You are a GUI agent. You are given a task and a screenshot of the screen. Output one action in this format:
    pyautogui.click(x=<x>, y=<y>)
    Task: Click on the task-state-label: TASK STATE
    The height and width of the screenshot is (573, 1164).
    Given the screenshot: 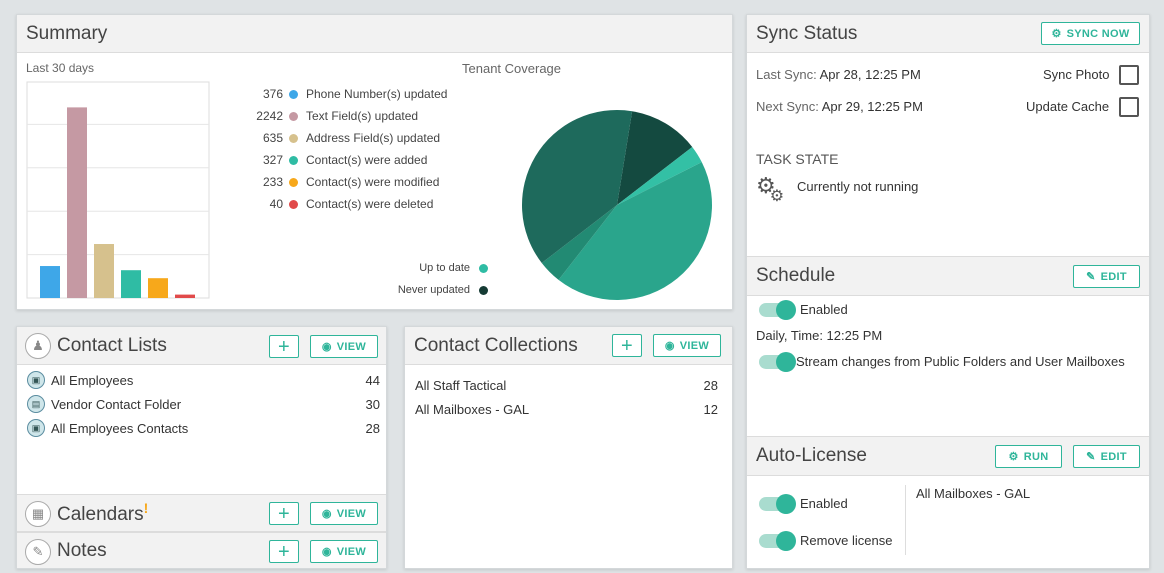 What is the action you would take?
    pyautogui.click(x=797, y=159)
    